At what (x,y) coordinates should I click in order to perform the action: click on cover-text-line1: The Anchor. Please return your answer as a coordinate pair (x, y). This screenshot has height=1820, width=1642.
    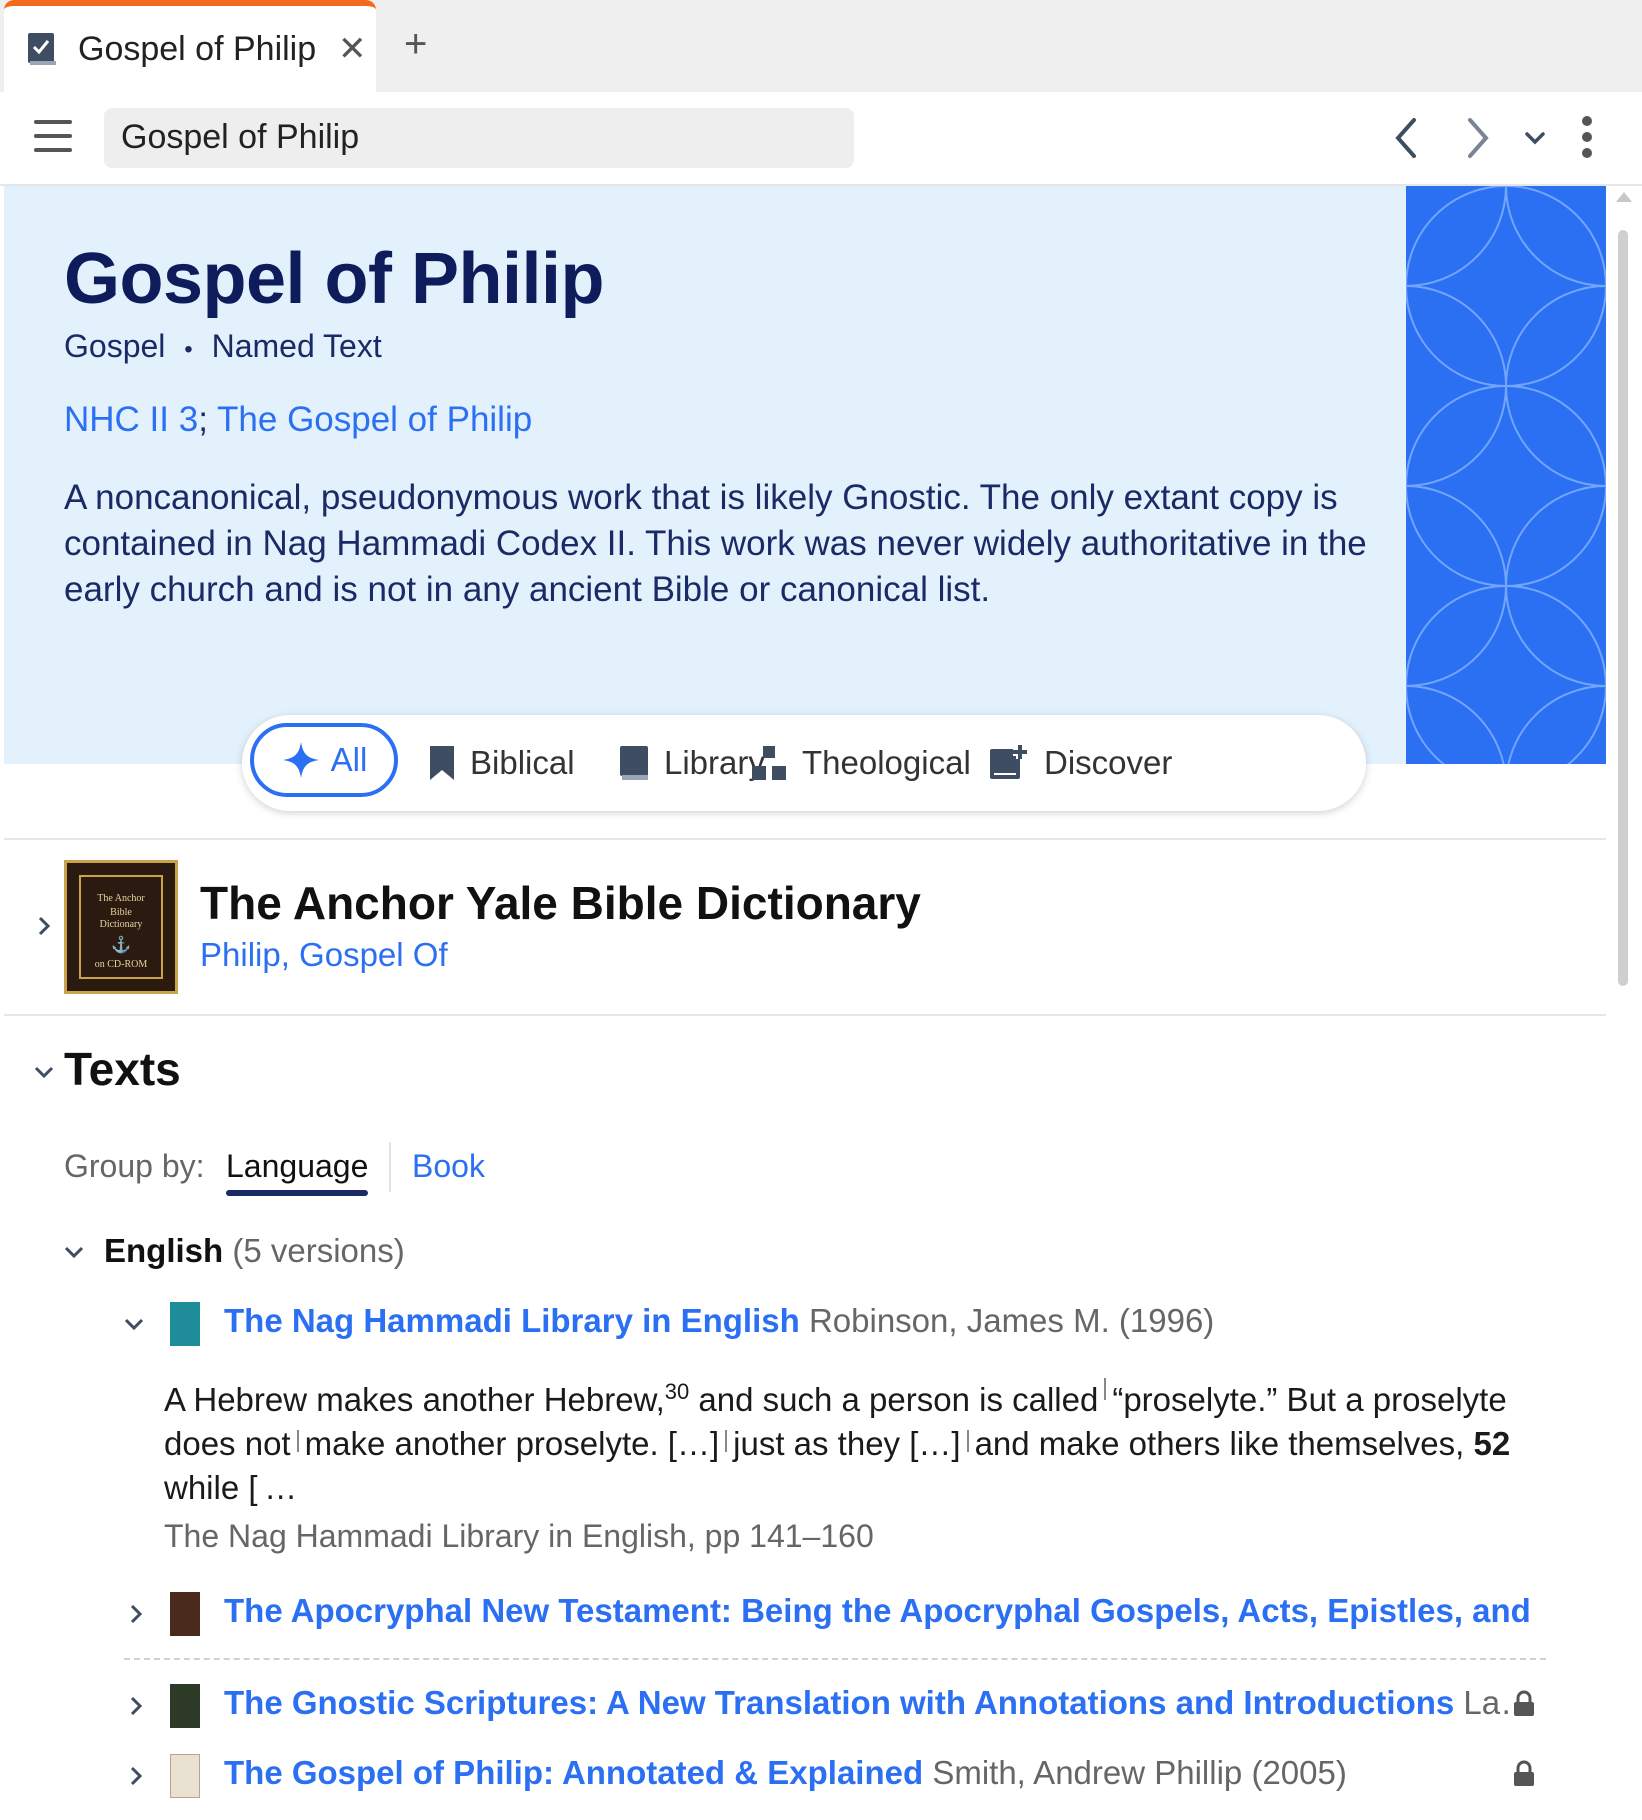
    Looking at the image, I should click on (121, 898).